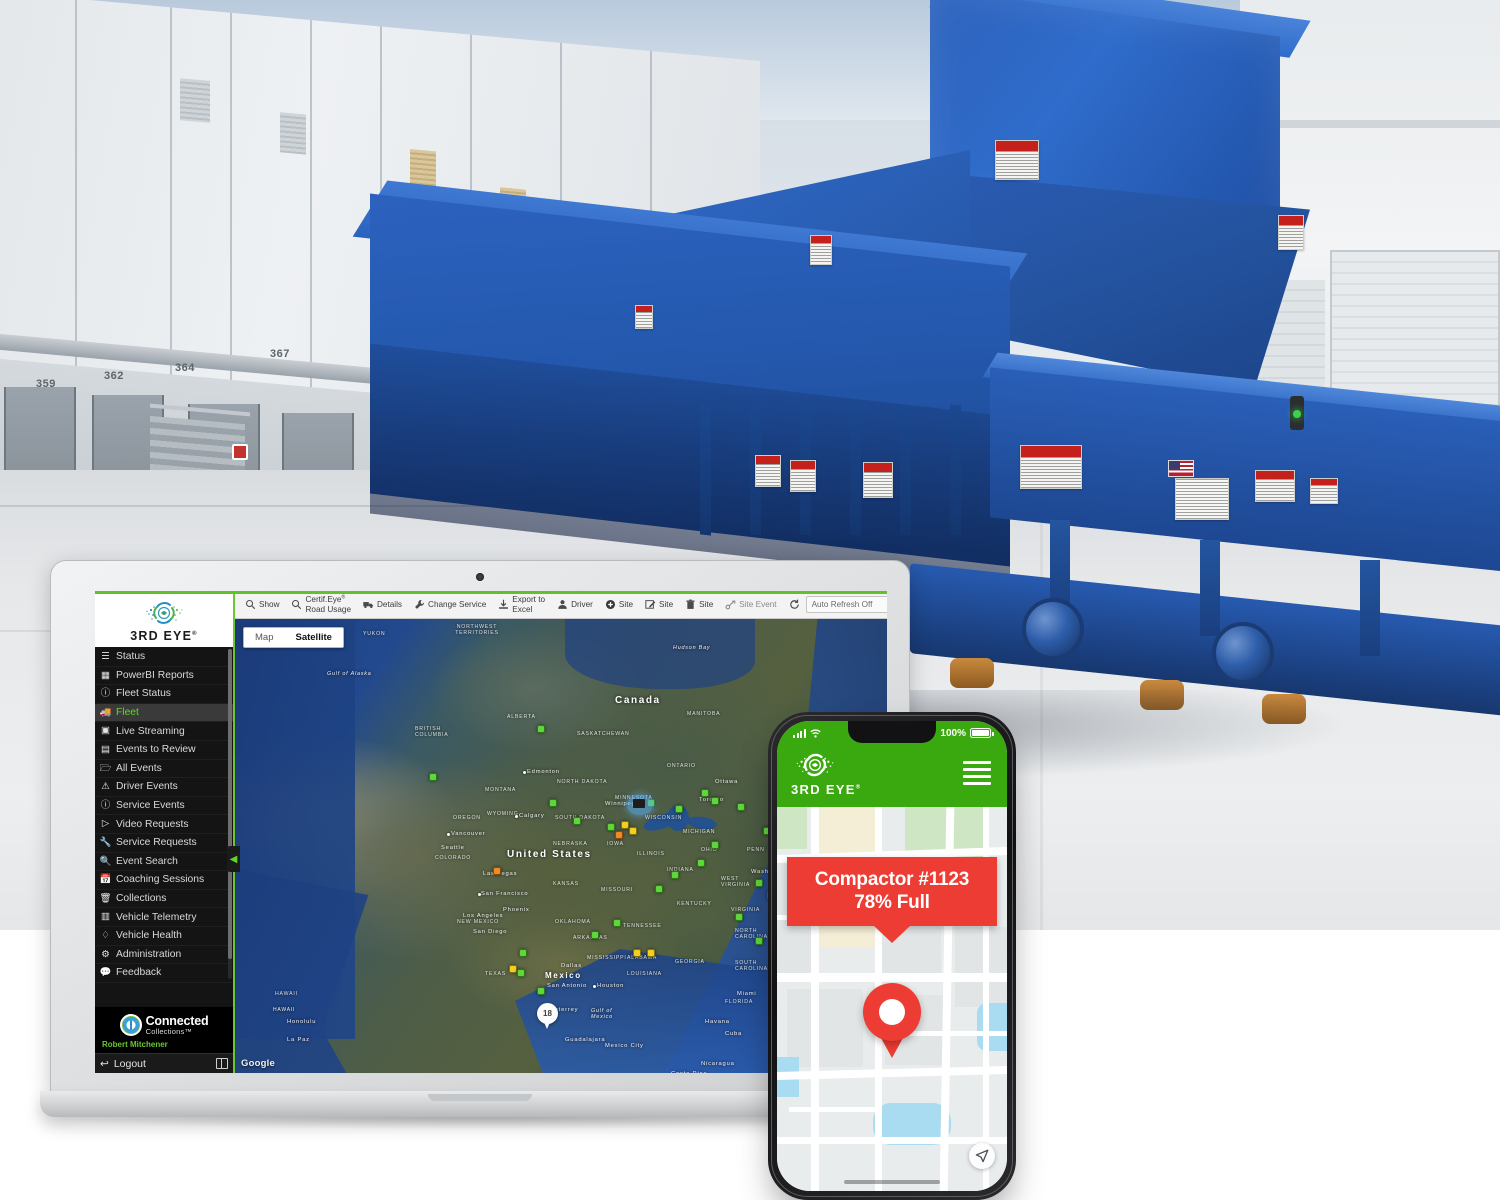 The height and width of the screenshot is (1200, 1500). Describe the element at coordinates (127, 713) in the screenshot. I see `sidebar-item-label: Fleet` at that location.